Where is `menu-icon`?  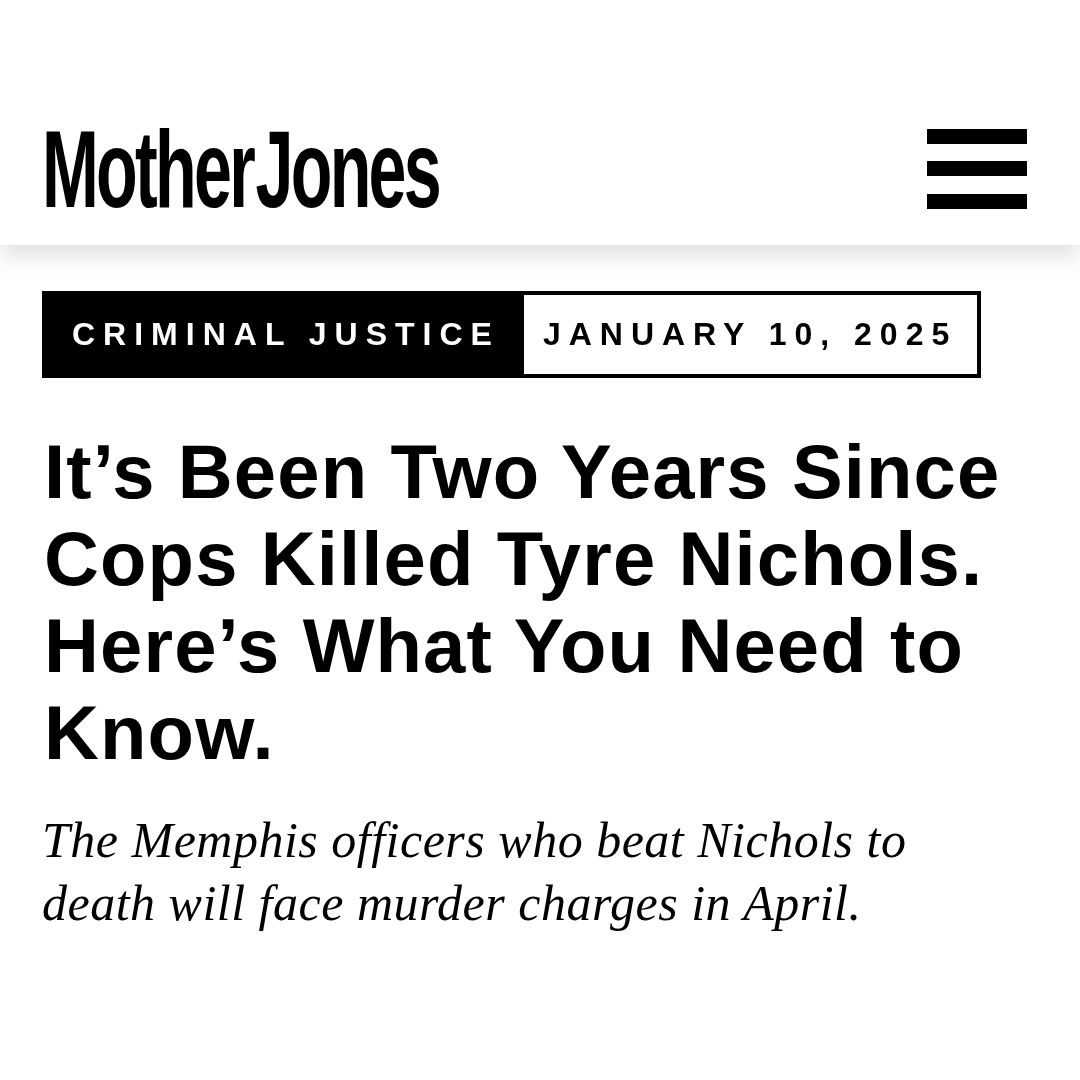 menu-icon is located at coordinates (977, 168).